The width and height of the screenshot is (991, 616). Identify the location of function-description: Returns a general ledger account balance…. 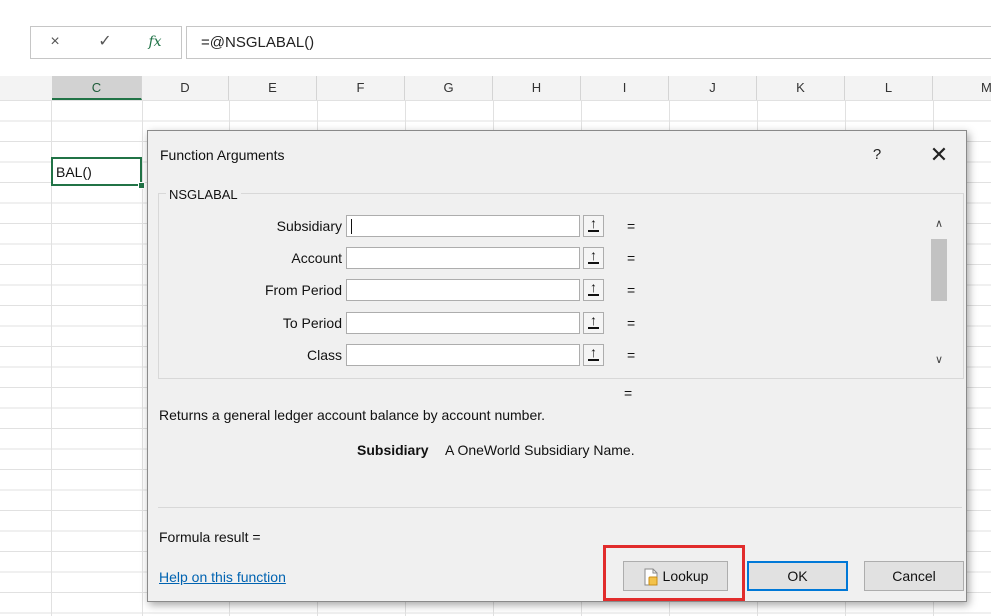
(352, 415).